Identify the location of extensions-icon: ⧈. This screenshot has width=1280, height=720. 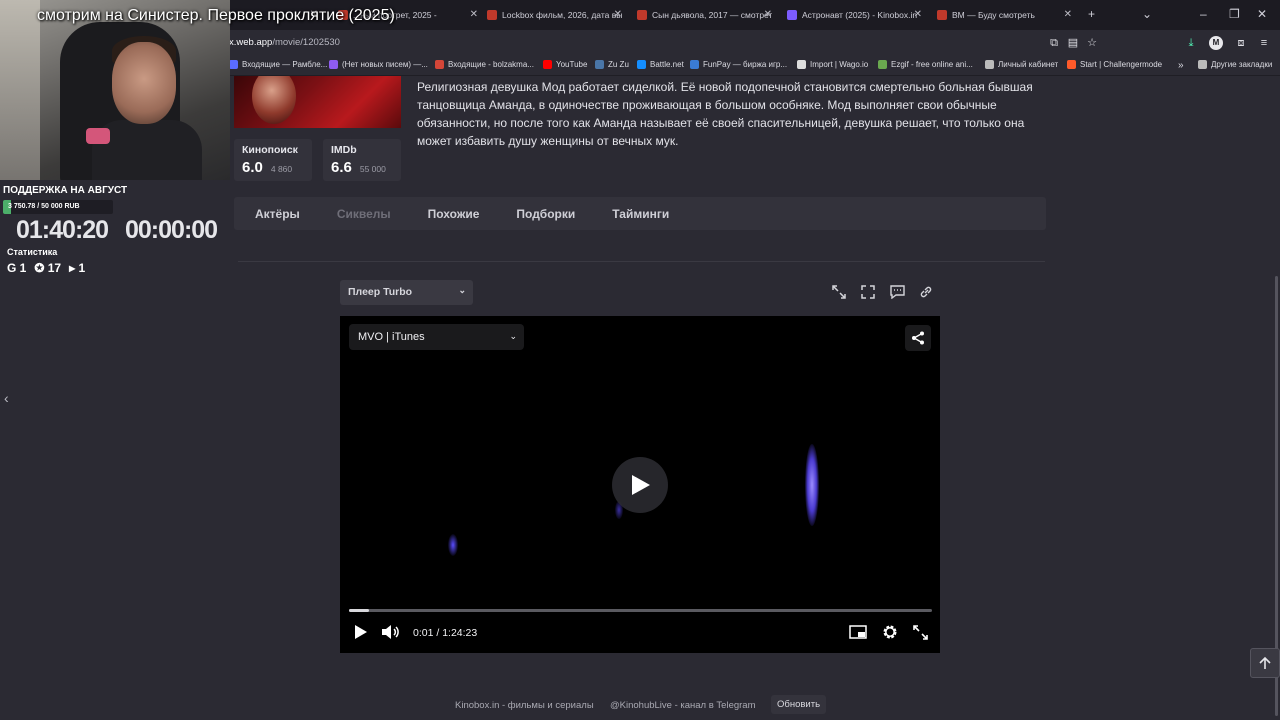
(1241, 43).